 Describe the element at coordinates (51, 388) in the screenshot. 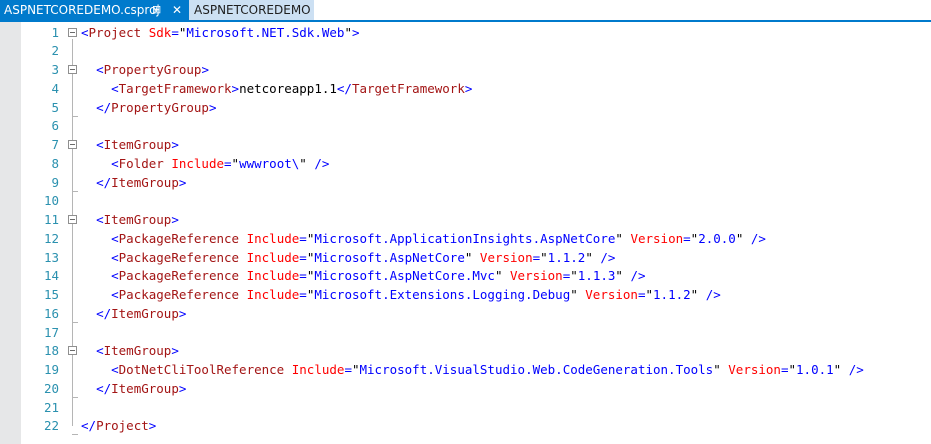

I see `line-number: 20` at that location.